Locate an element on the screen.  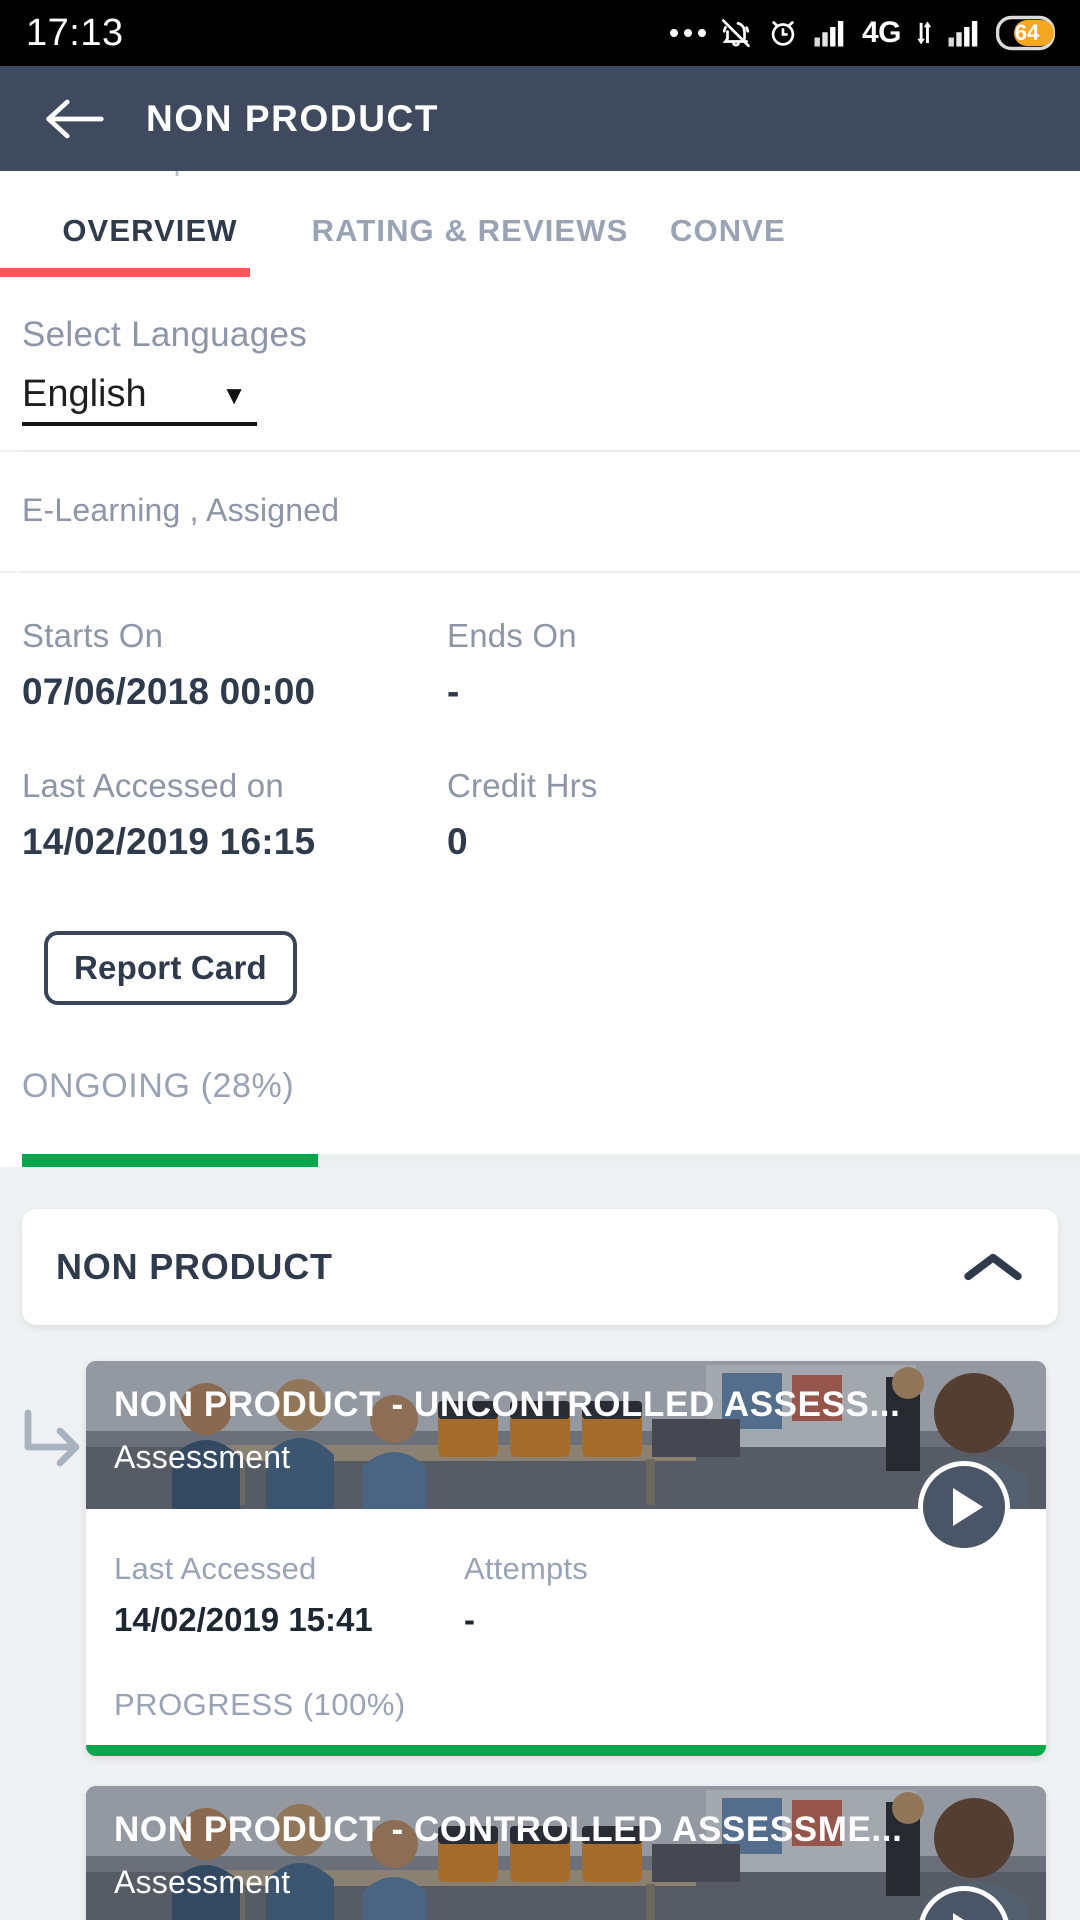
chevron-up-icon is located at coordinates (993, 1267).